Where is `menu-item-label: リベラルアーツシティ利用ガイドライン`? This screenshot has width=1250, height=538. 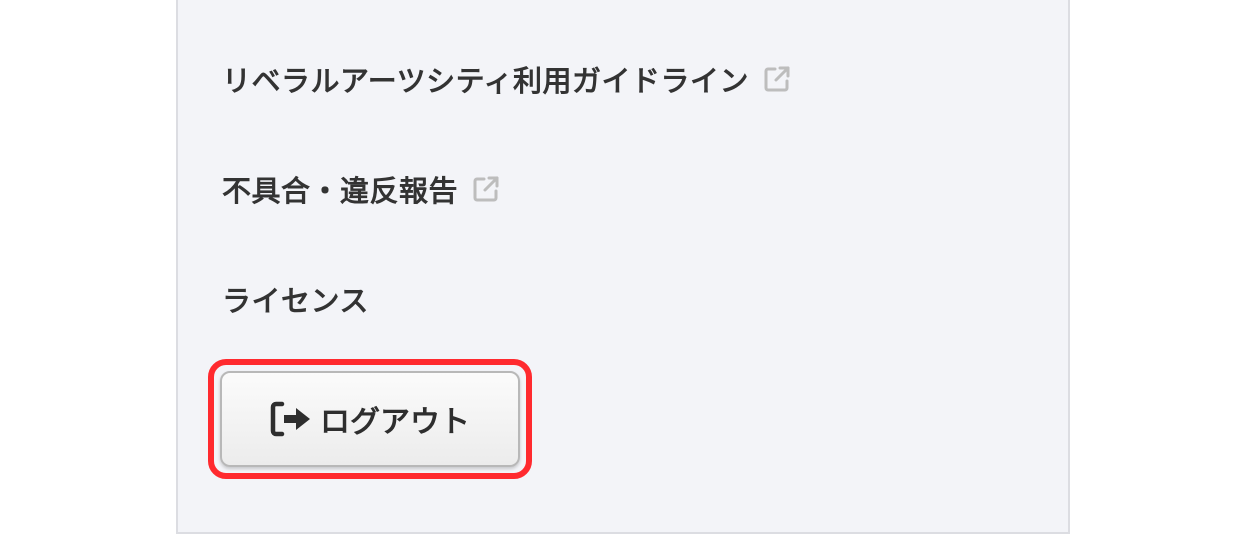 menu-item-label: リベラルアーツシティ利用ガイドライン is located at coordinates (485, 81).